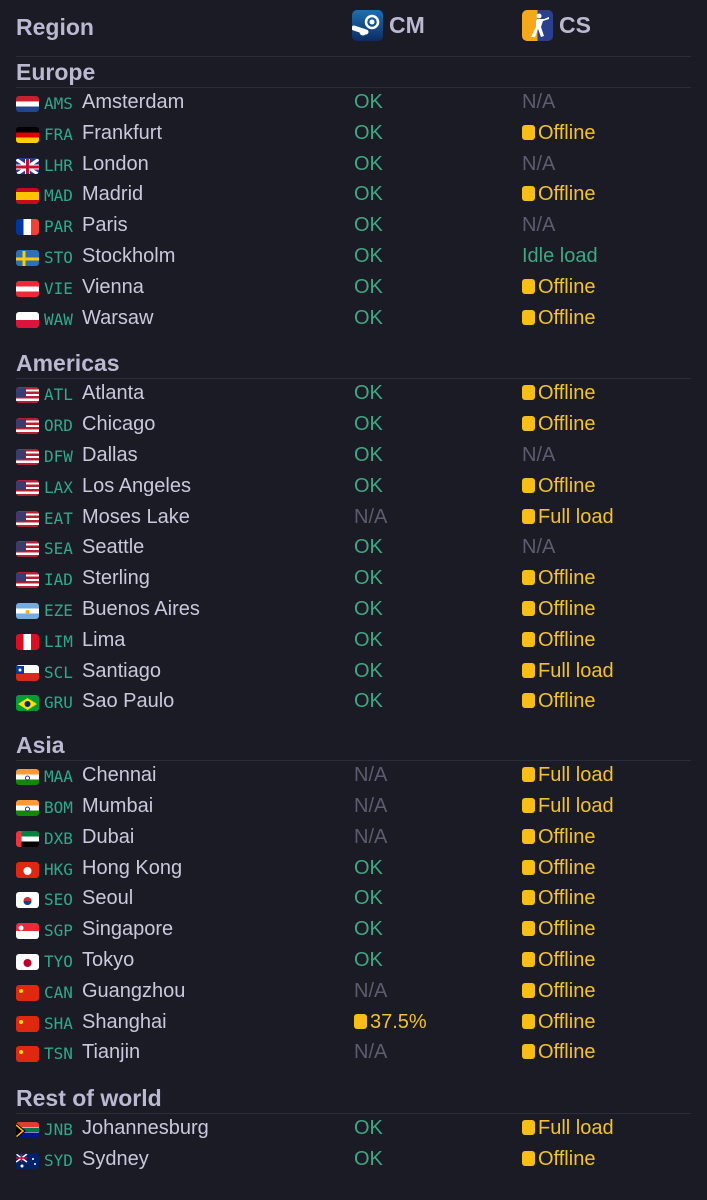  Describe the element at coordinates (115, 163) in the screenshot. I see `city-name: London` at that location.